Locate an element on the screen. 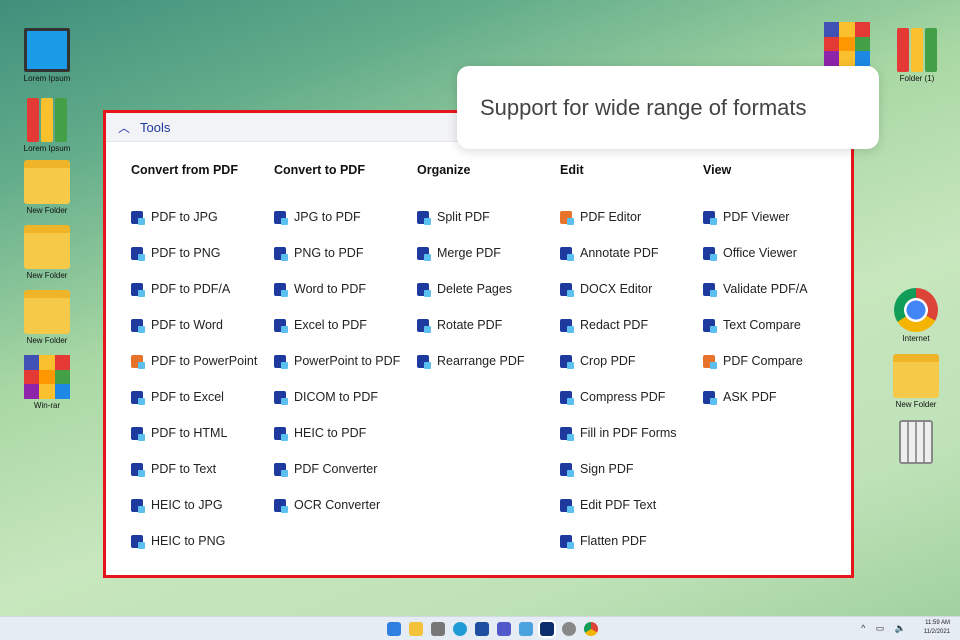 The image size is (960, 640). tool-link: HEIC to JPG is located at coordinates (202, 505).